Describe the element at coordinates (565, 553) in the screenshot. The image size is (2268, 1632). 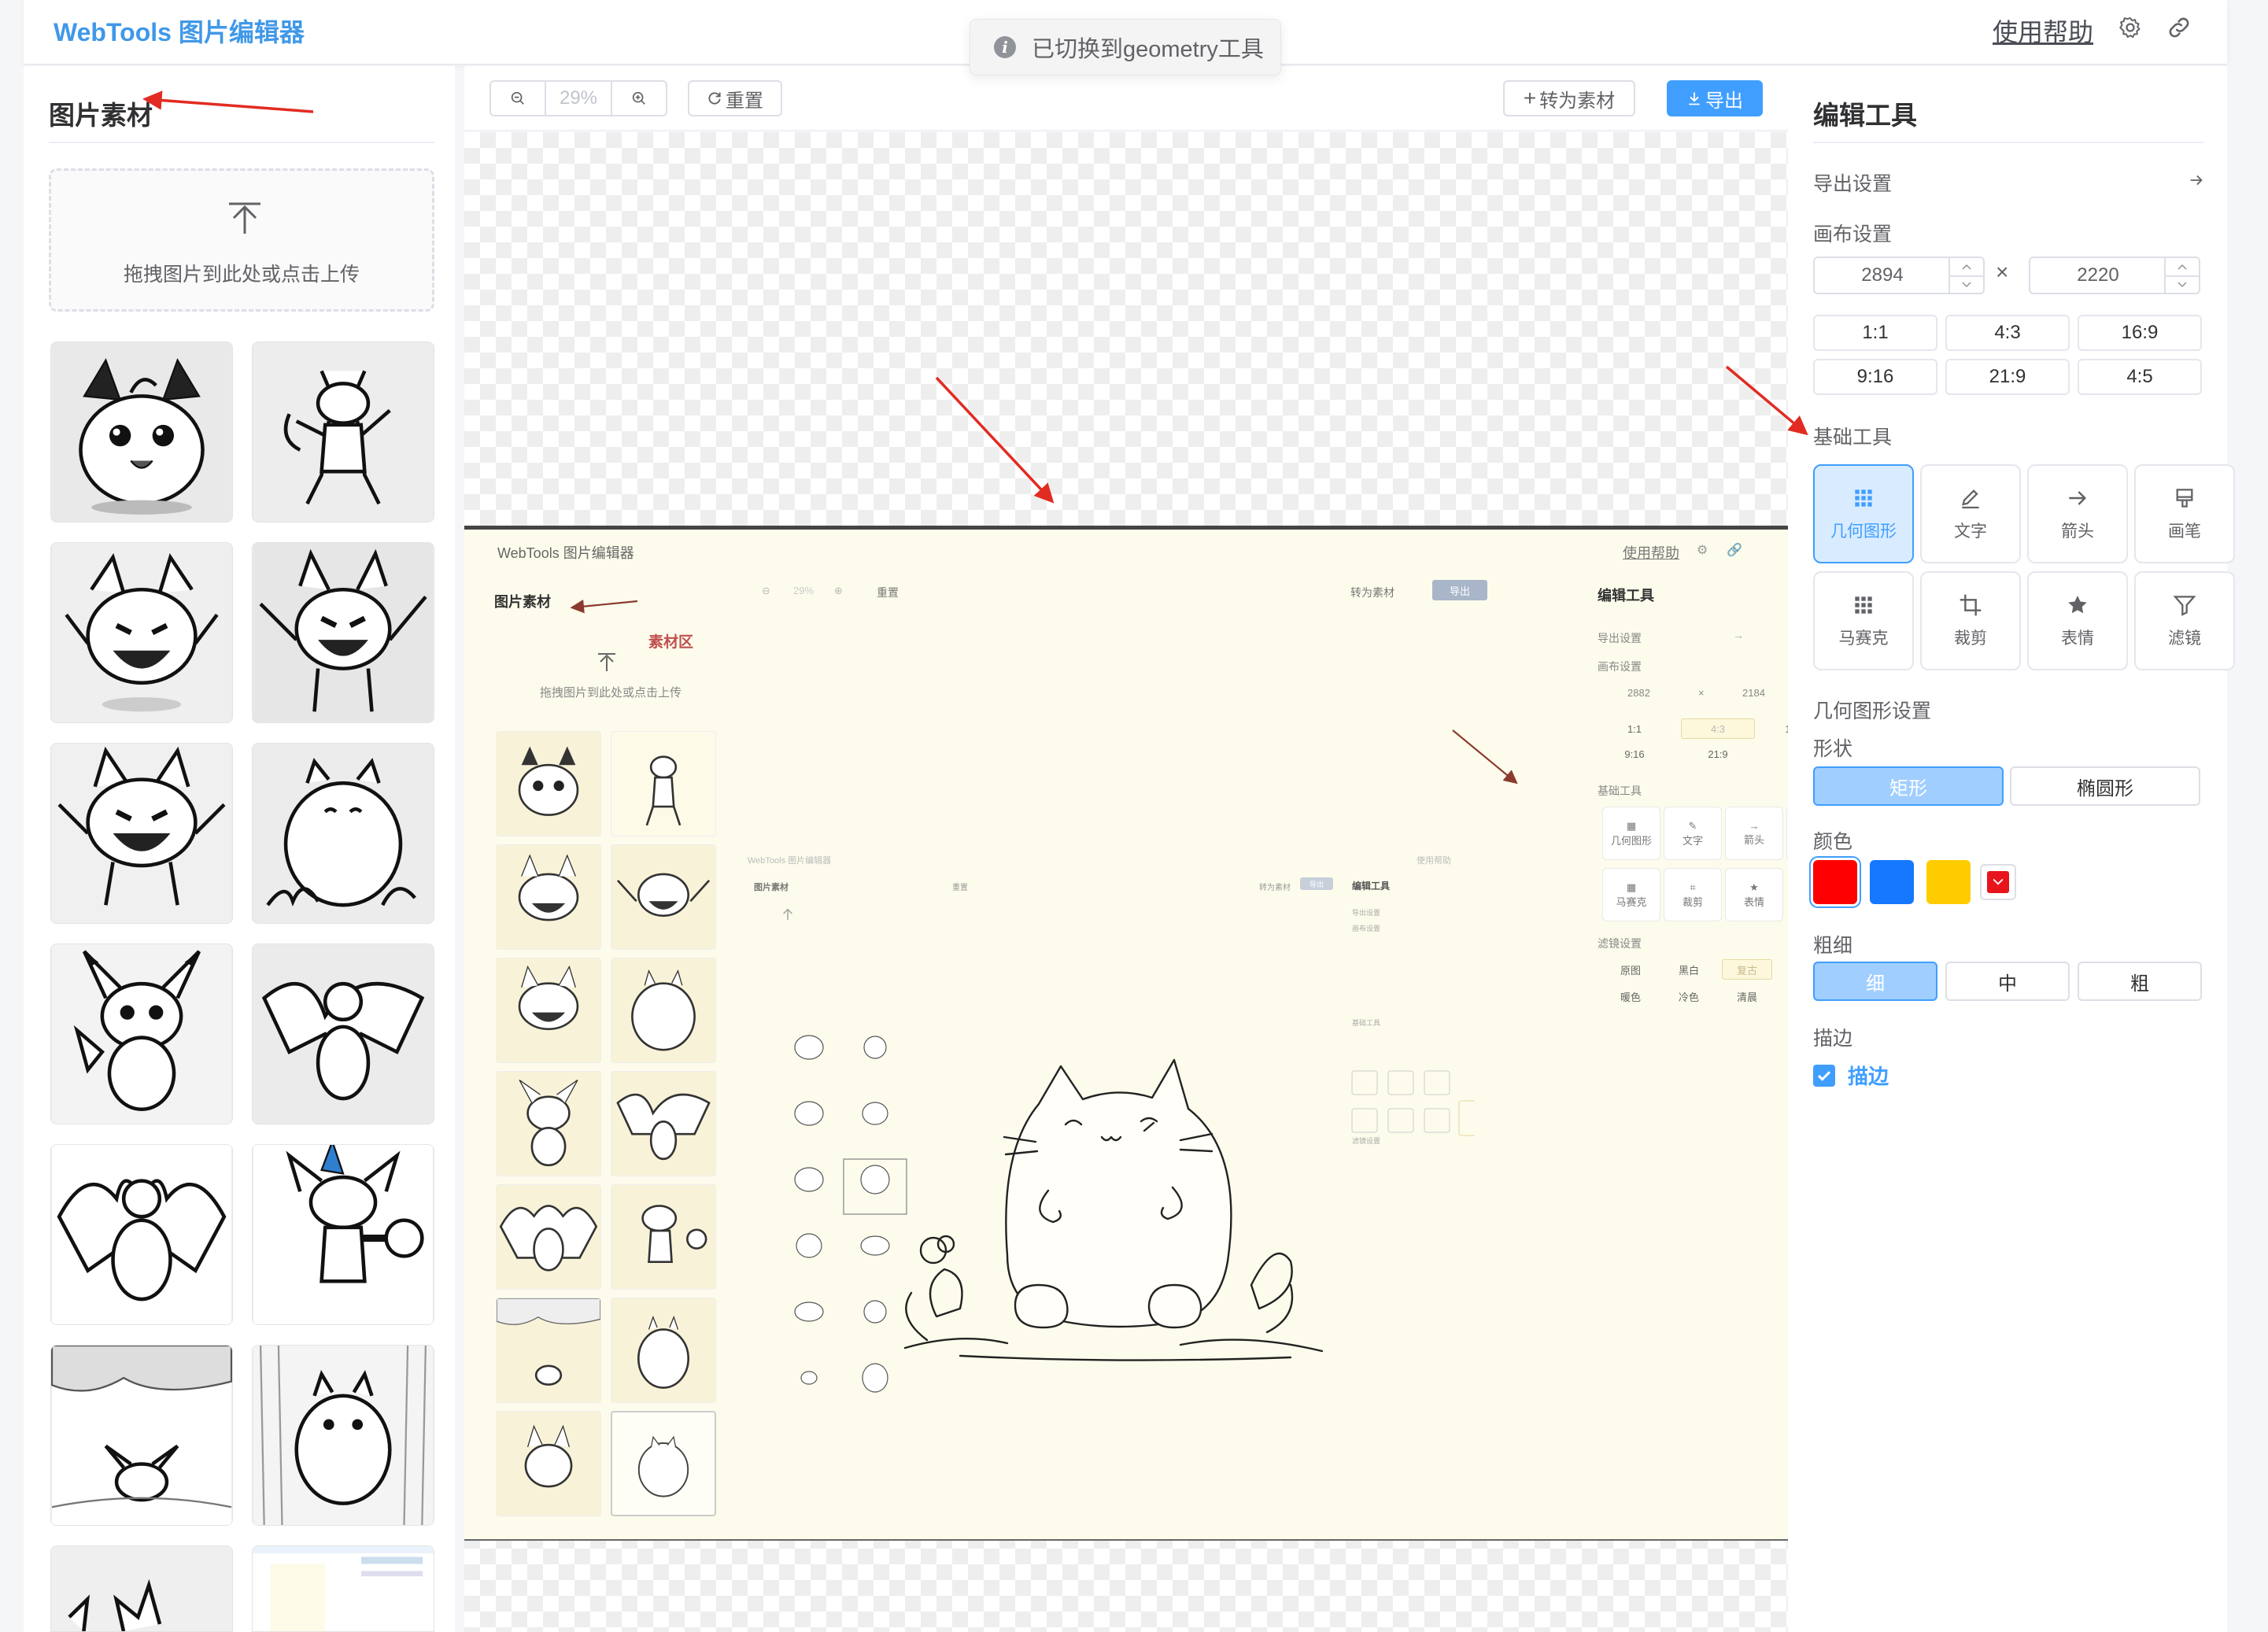
I see `nested-title: WebTools 图片编辑器` at that location.